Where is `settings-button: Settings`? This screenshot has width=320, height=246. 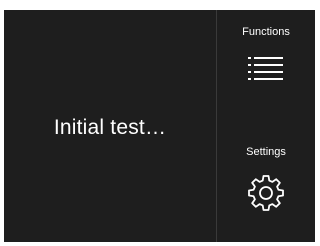 settings-button: Settings is located at coordinates (266, 184).